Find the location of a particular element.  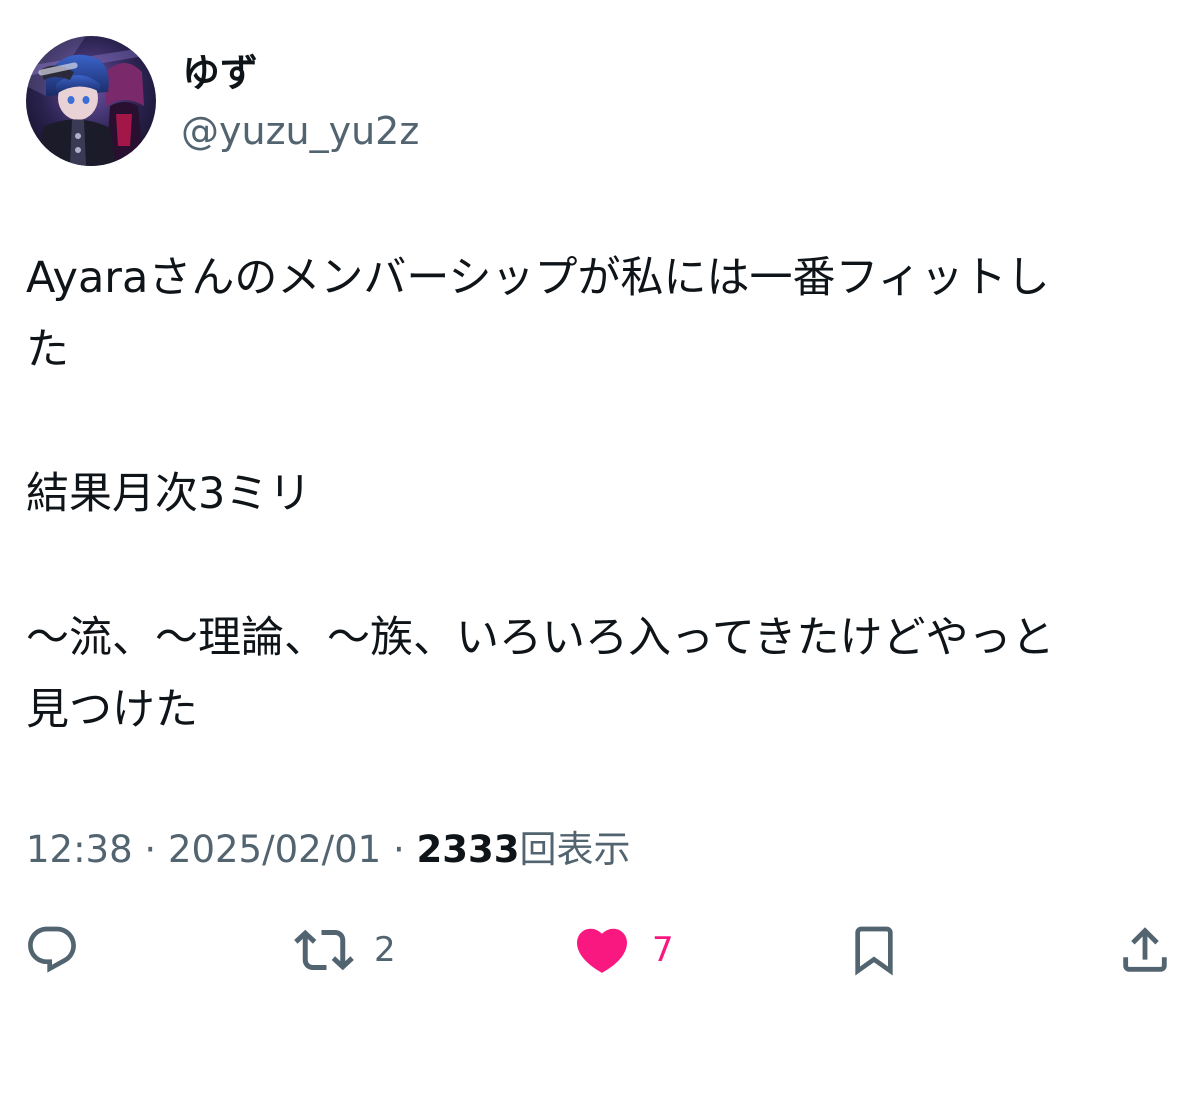

share-button is located at coordinates (1145, 950).